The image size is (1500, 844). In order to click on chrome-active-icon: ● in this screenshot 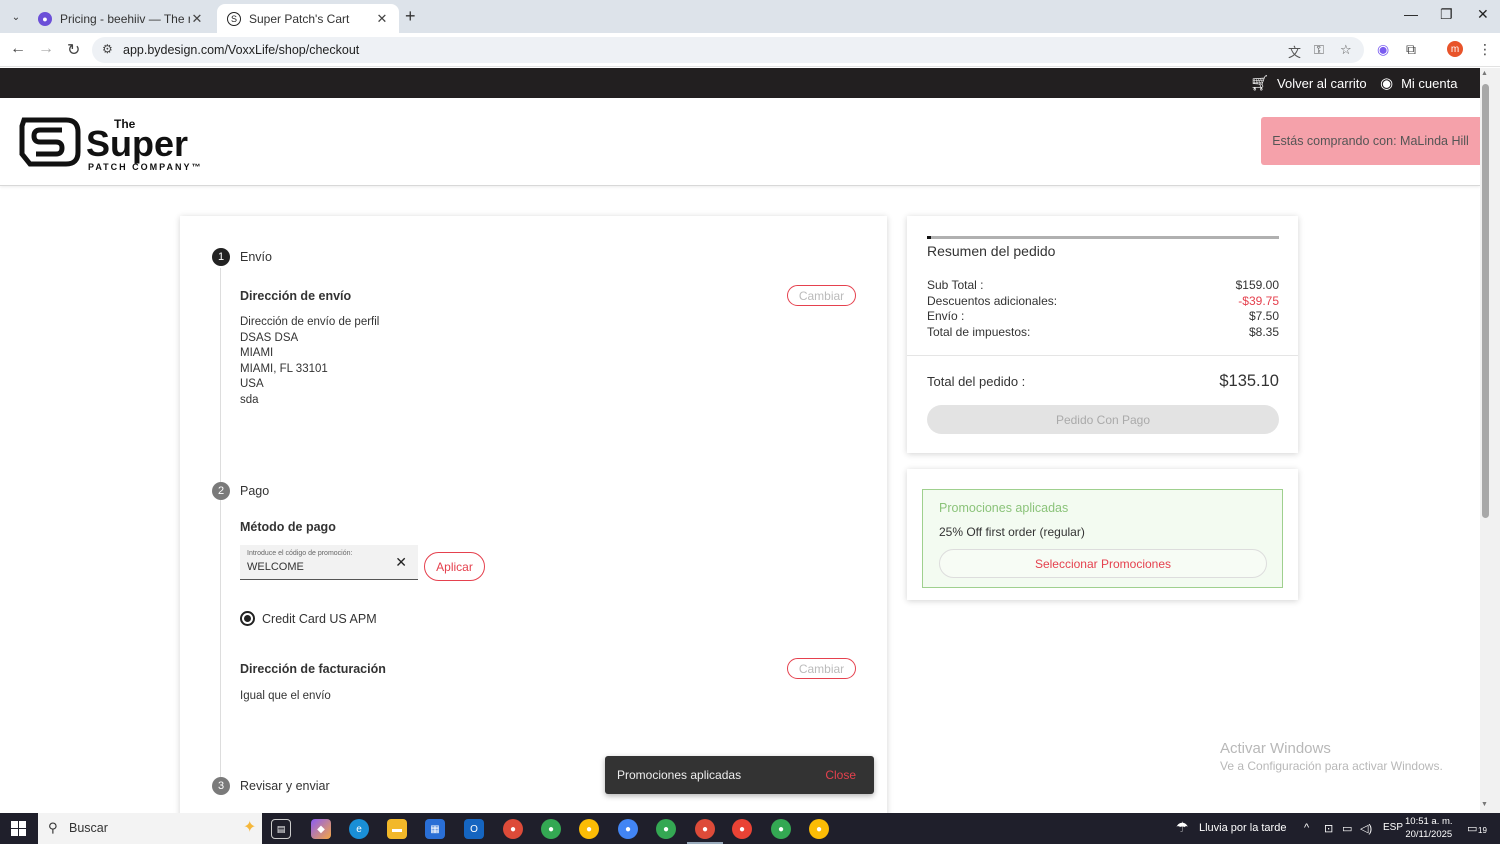, I will do `click(705, 829)`.